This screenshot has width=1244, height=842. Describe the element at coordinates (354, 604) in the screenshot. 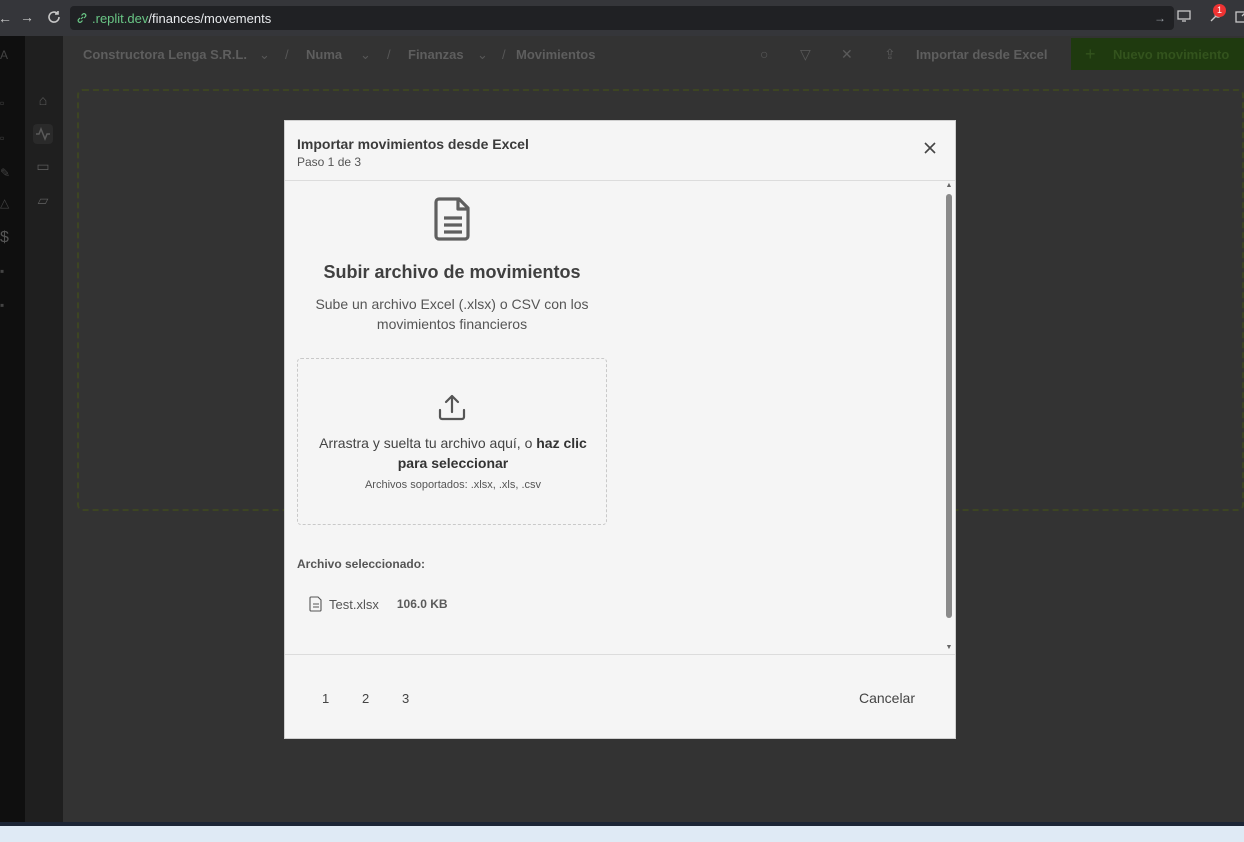

I see `file-name: Test.xlsx` at that location.